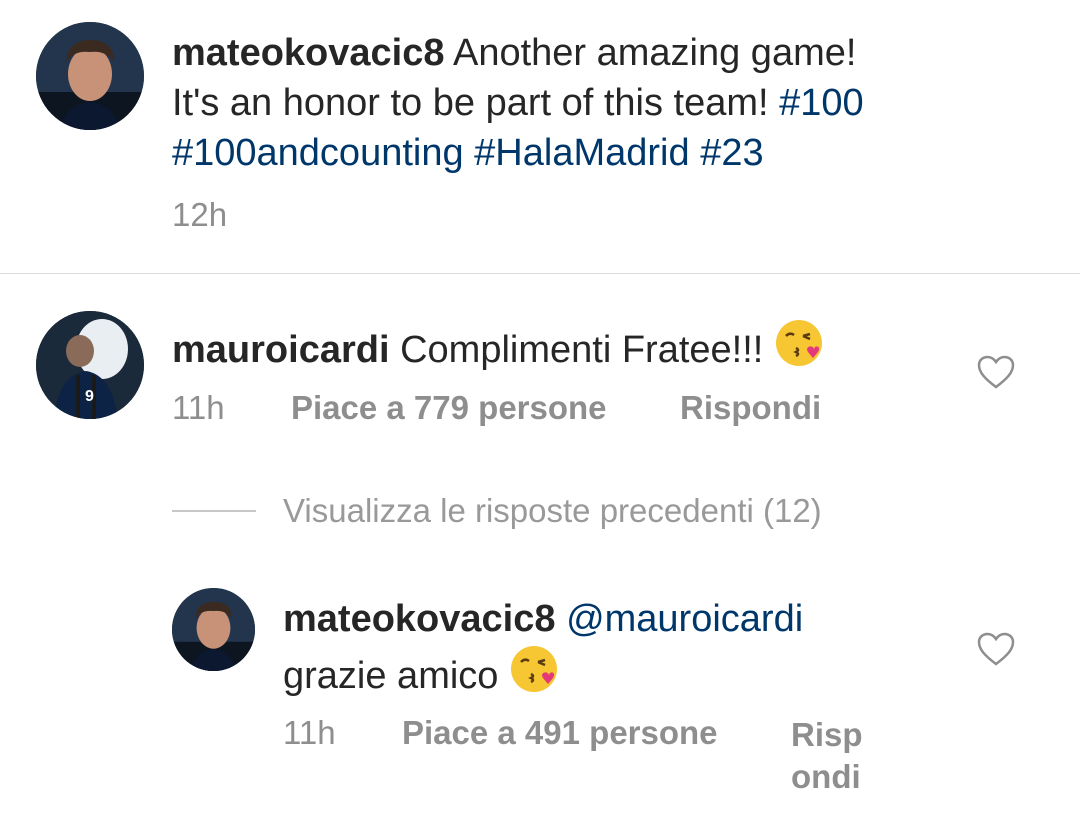 This screenshot has height=821, width=1080. I want to click on hashtag-halamadrid: #HalaMadrid, so click(581, 153).